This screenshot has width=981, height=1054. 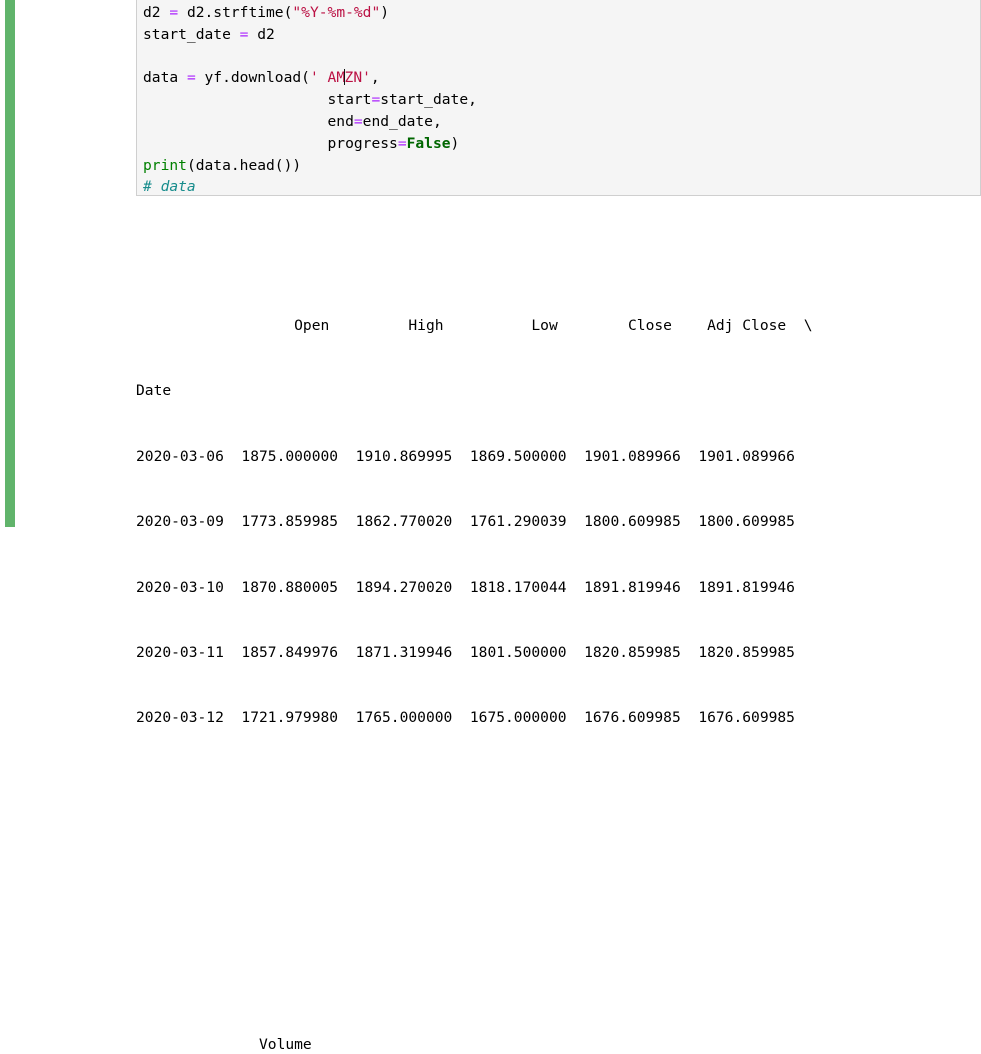 I want to click on code-token-plain: ,, so click(x=375, y=78).